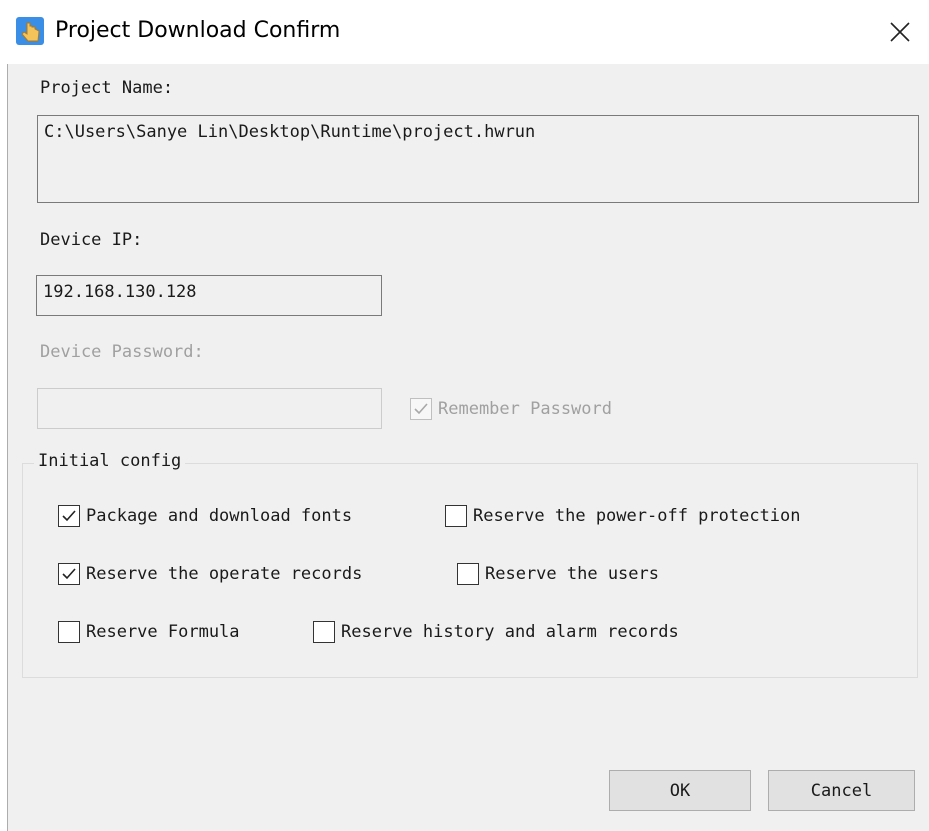  I want to click on window-left-frame, so click(4, 447).